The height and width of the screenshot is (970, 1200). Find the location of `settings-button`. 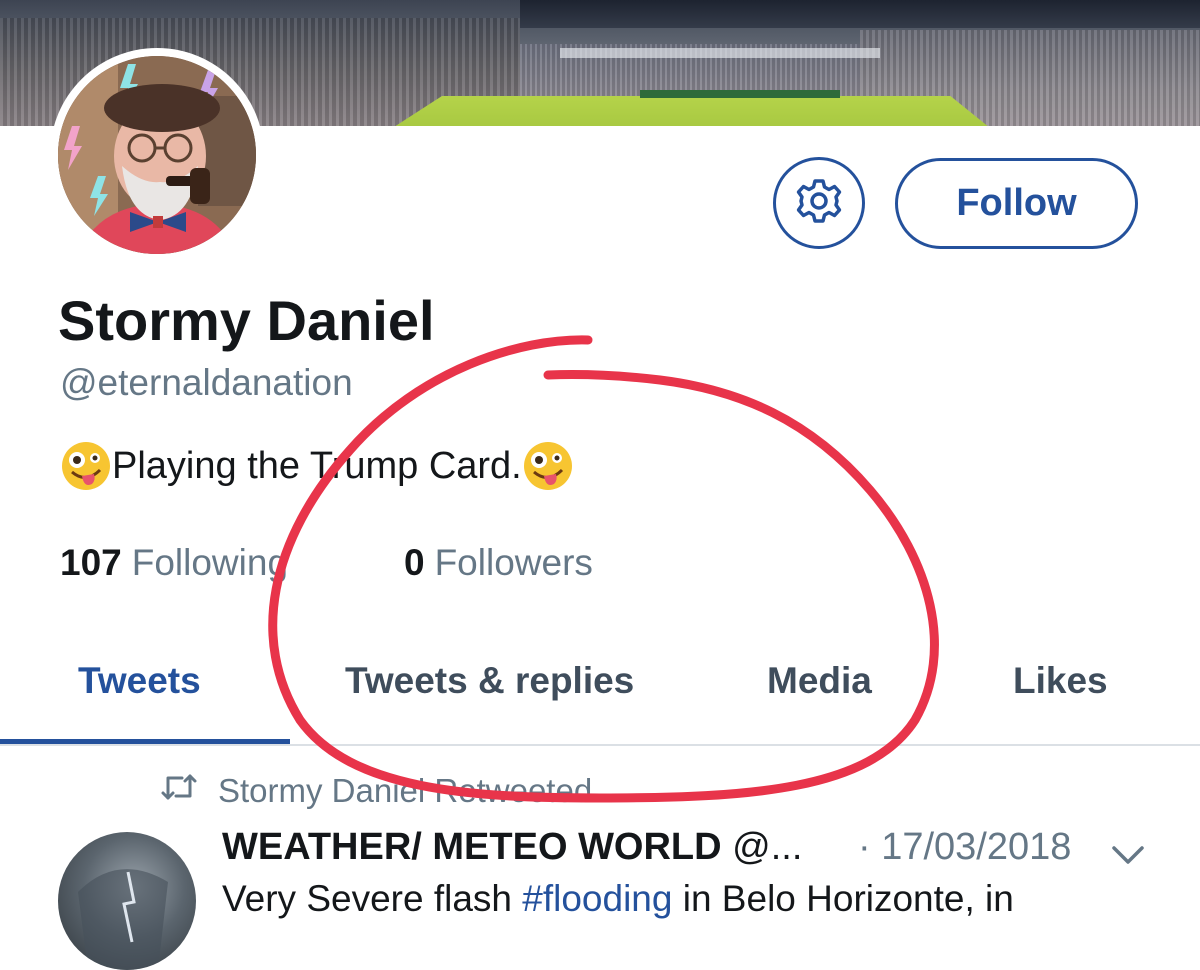

settings-button is located at coordinates (819, 203).